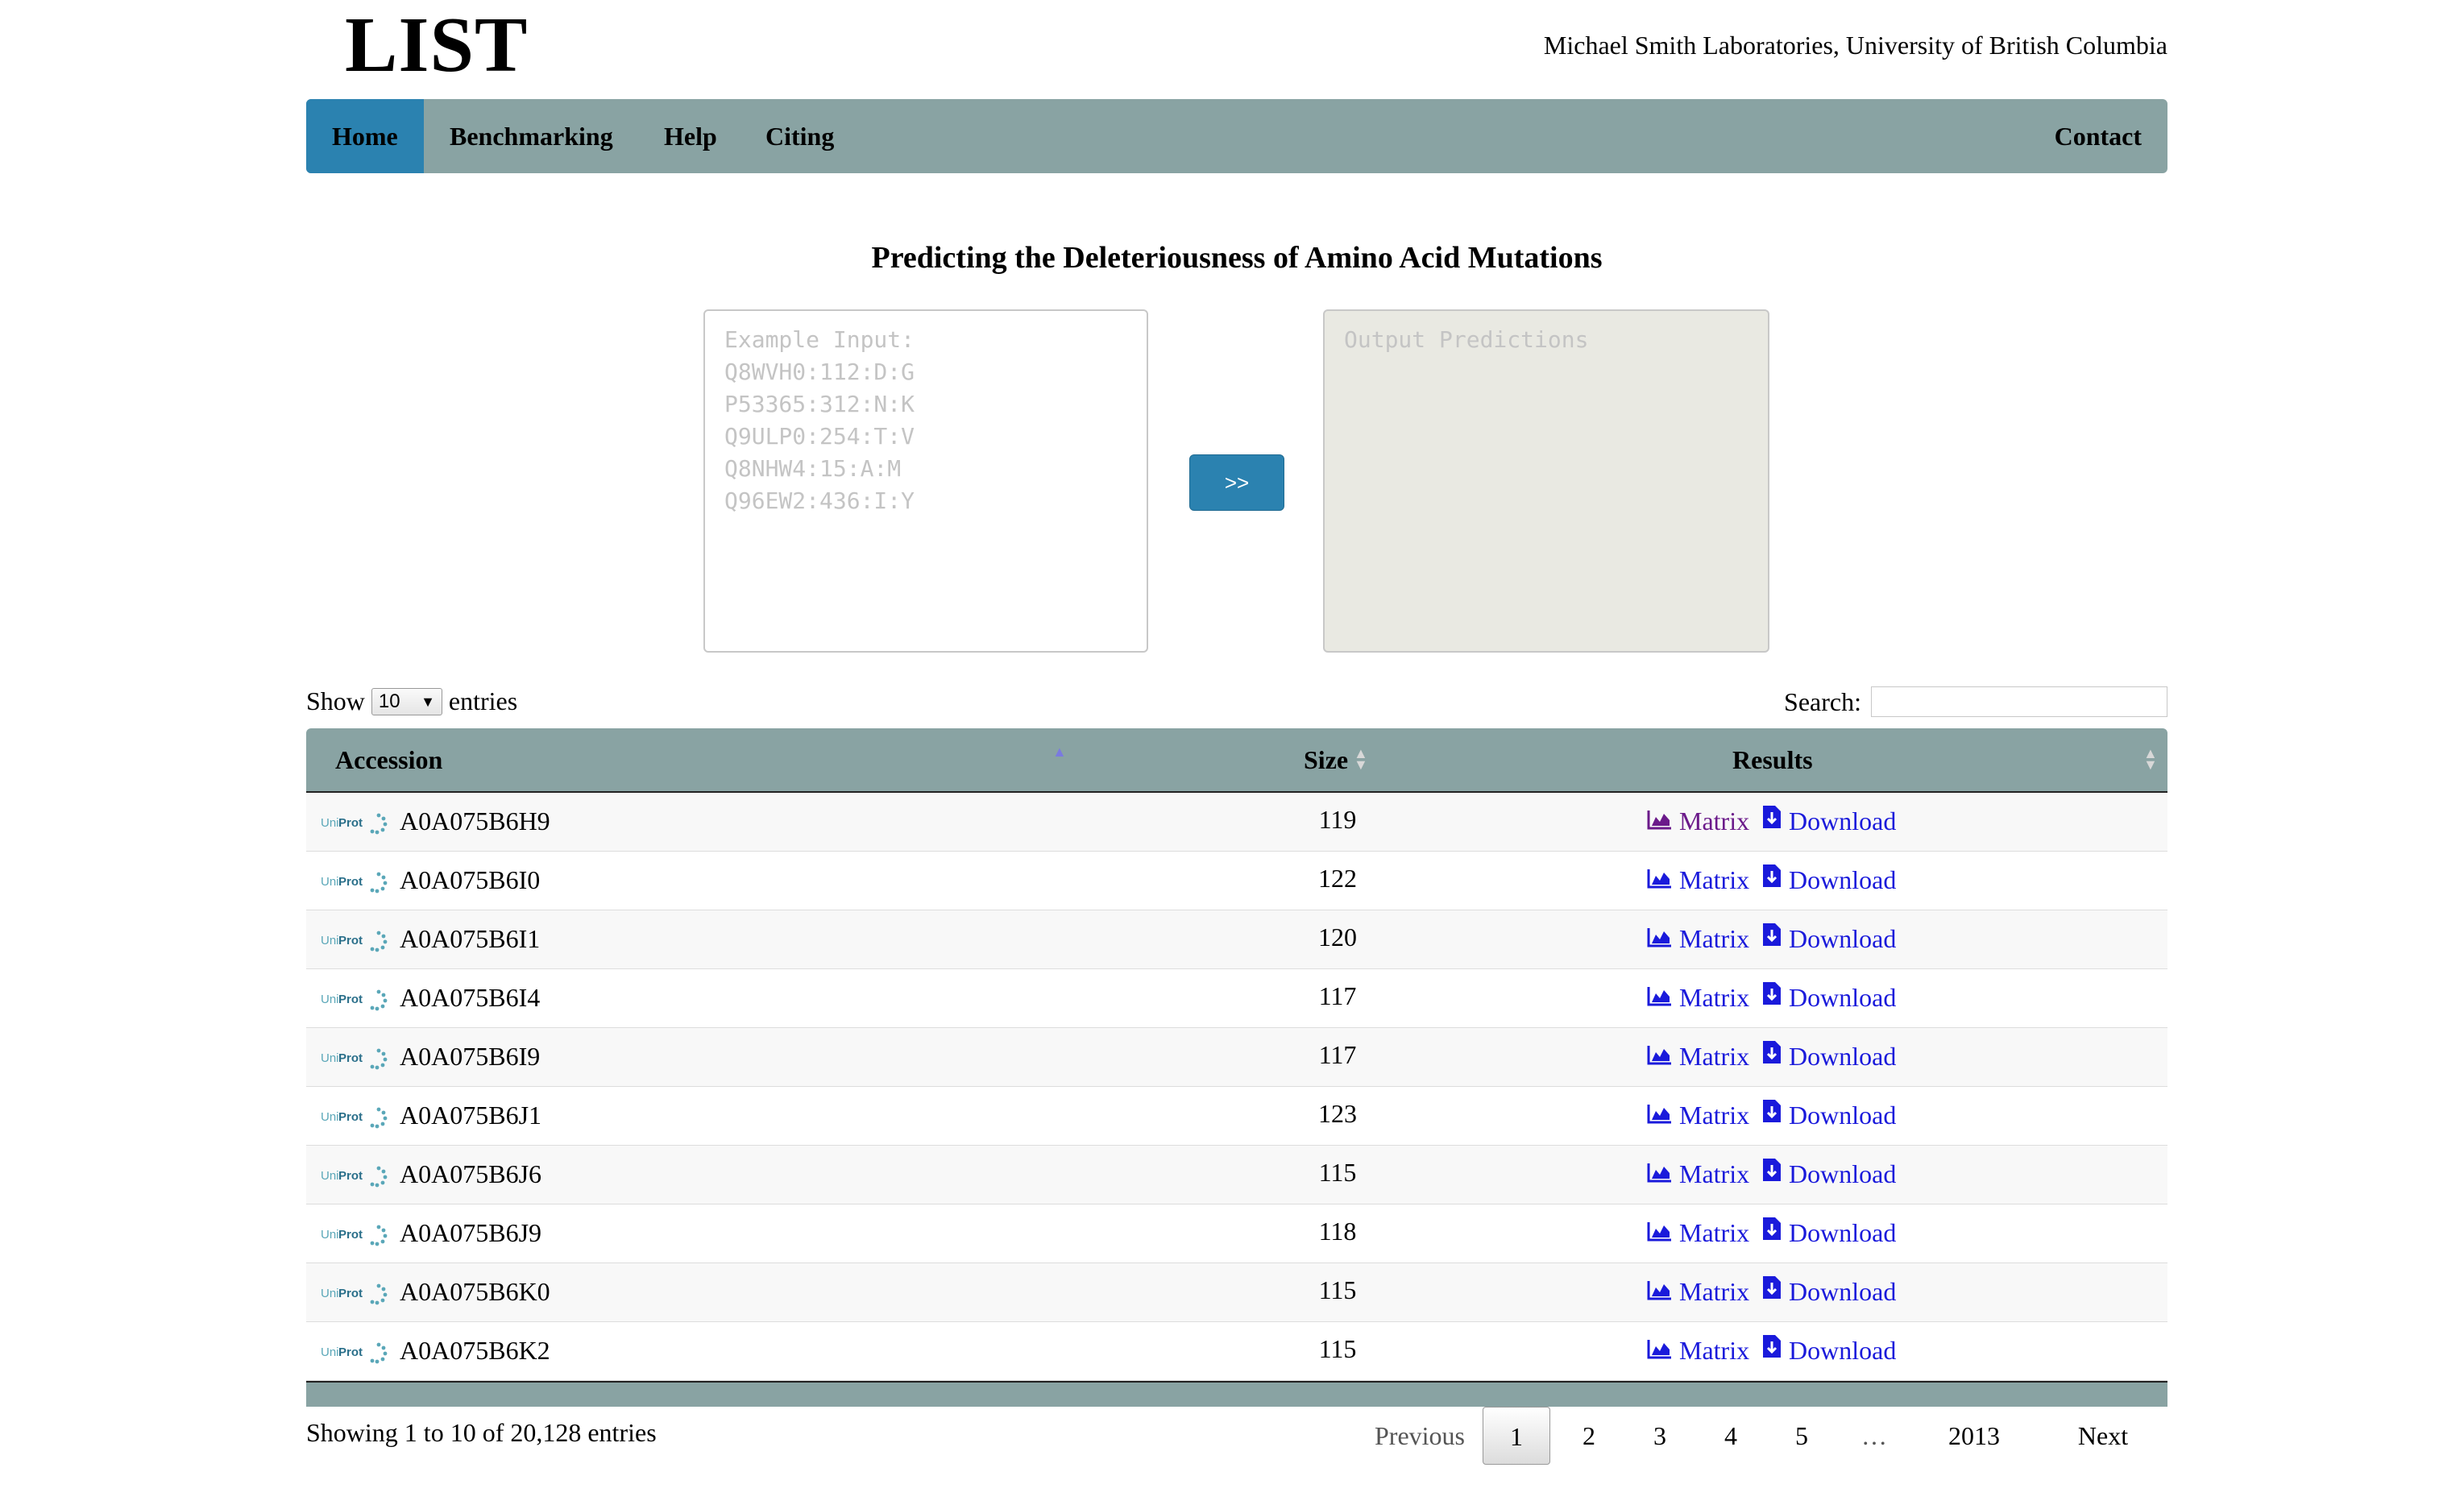 This screenshot has height=1505, width=2464. What do you see at coordinates (1420, 1436) in the screenshot?
I see `pagination-previous: Previous` at bounding box center [1420, 1436].